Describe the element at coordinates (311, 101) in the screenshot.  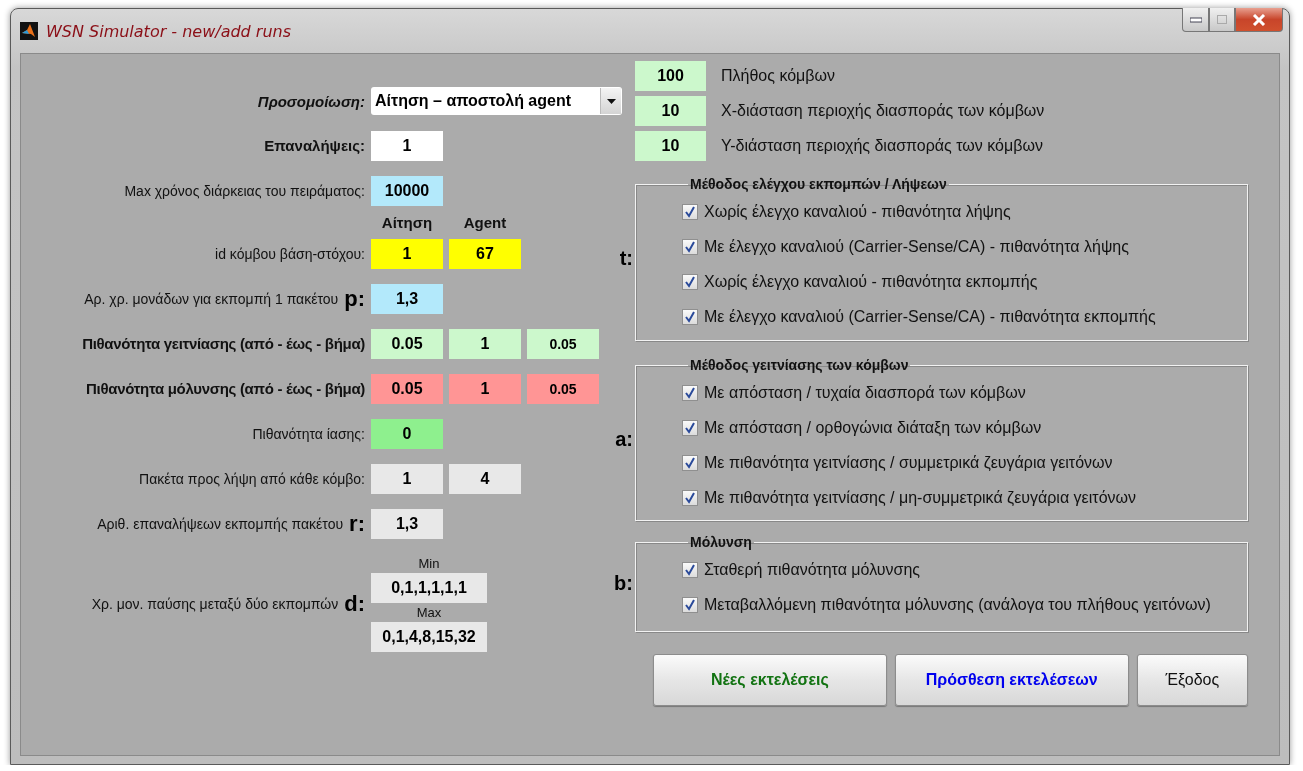
I see `simulation-label: Προσομοίωση:` at that location.